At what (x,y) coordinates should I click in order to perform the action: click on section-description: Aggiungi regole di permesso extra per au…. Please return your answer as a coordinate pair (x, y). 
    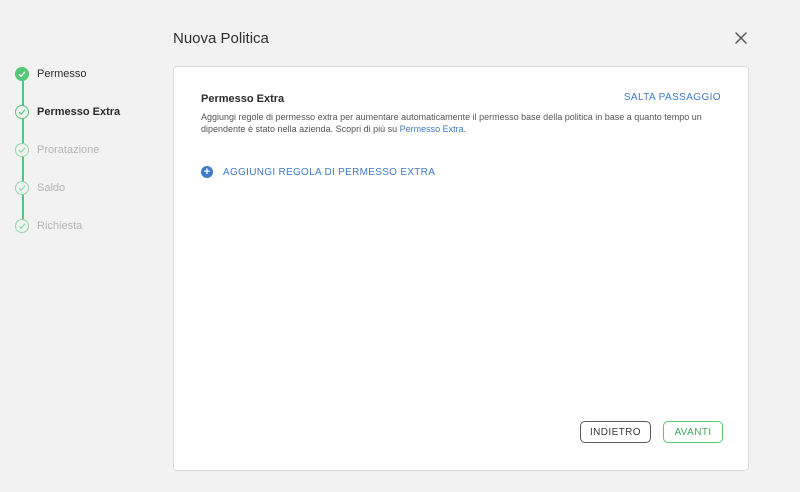
    Looking at the image, I should click on (463, 123).